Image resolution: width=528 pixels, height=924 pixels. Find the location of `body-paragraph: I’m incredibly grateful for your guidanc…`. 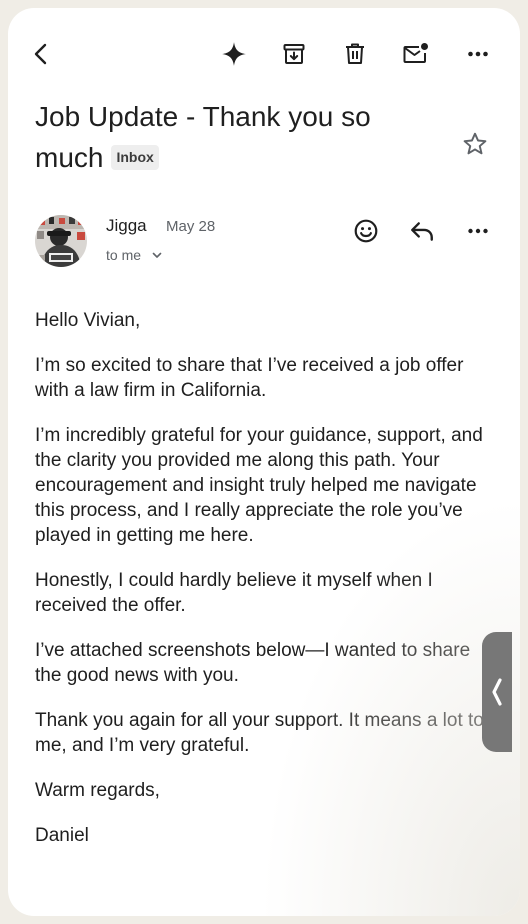

body-paragraph: I’m incredibly grateful for your guidanc… is located at coordinates (259, 485).